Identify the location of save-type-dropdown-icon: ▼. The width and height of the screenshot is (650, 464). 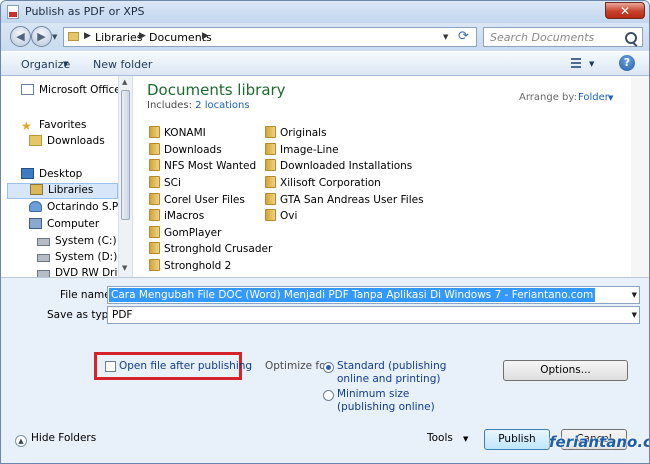
(634, 315).